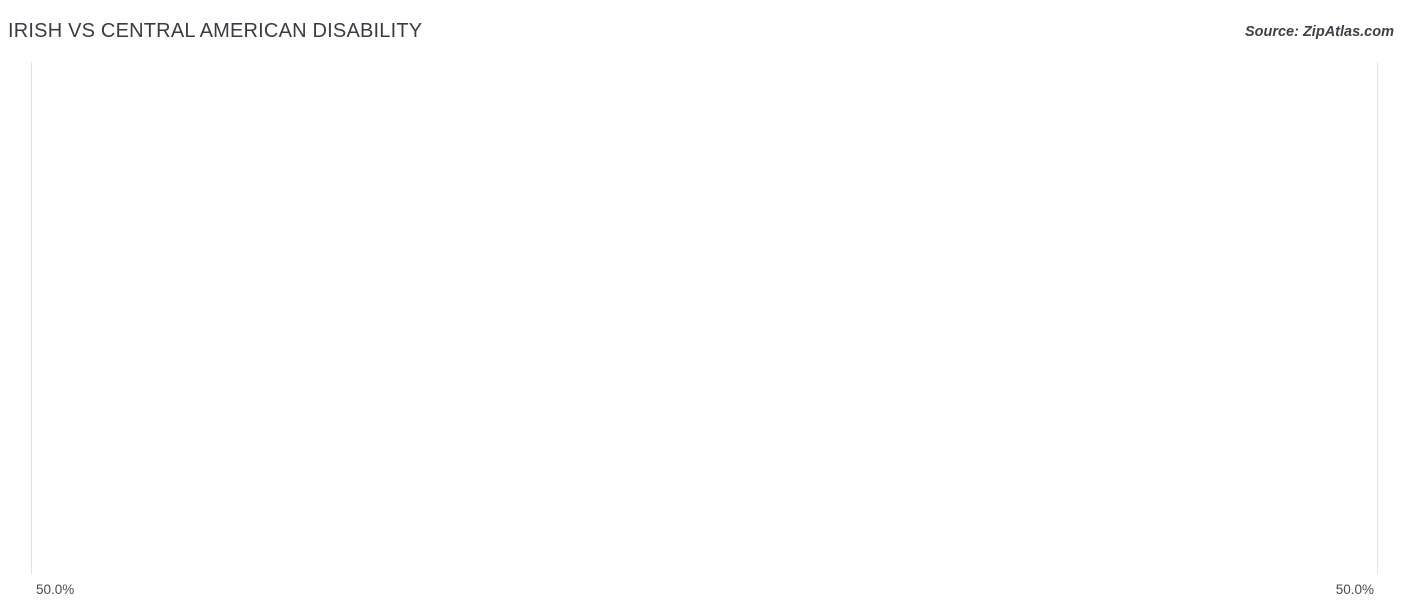  I want to click on source-attribution: Source: ZipAtlas.com, so click(1319, 32).